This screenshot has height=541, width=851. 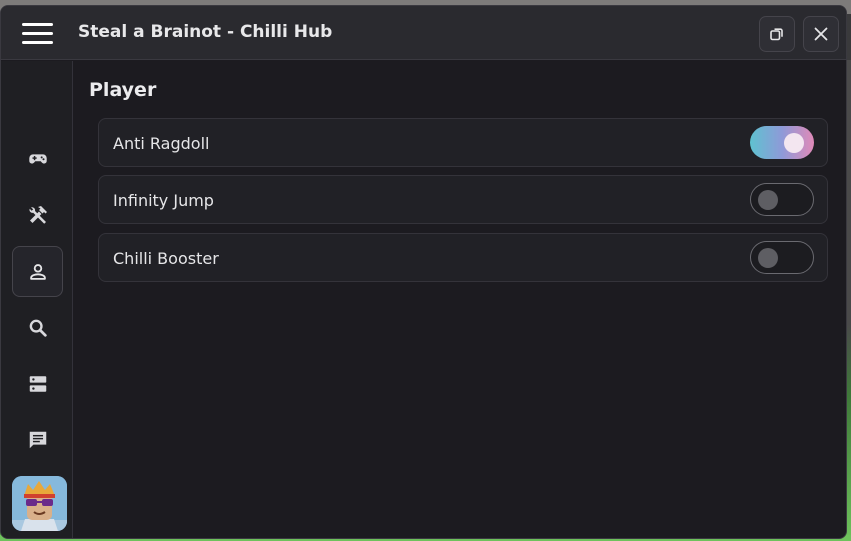 What do you see at coordinates (37, 299) in the screenshot?
I see `sidebar` at bounding box center [37, 299].